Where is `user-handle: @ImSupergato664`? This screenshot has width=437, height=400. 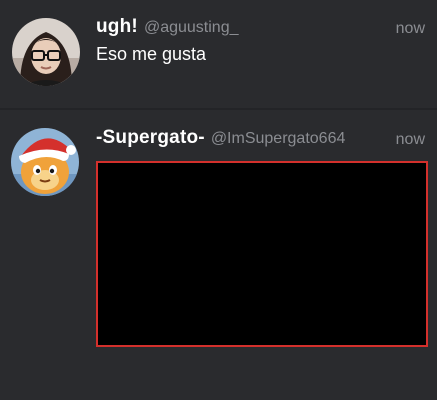 user-handle: @ImSupergato664 is located at coordinates (278, 138).